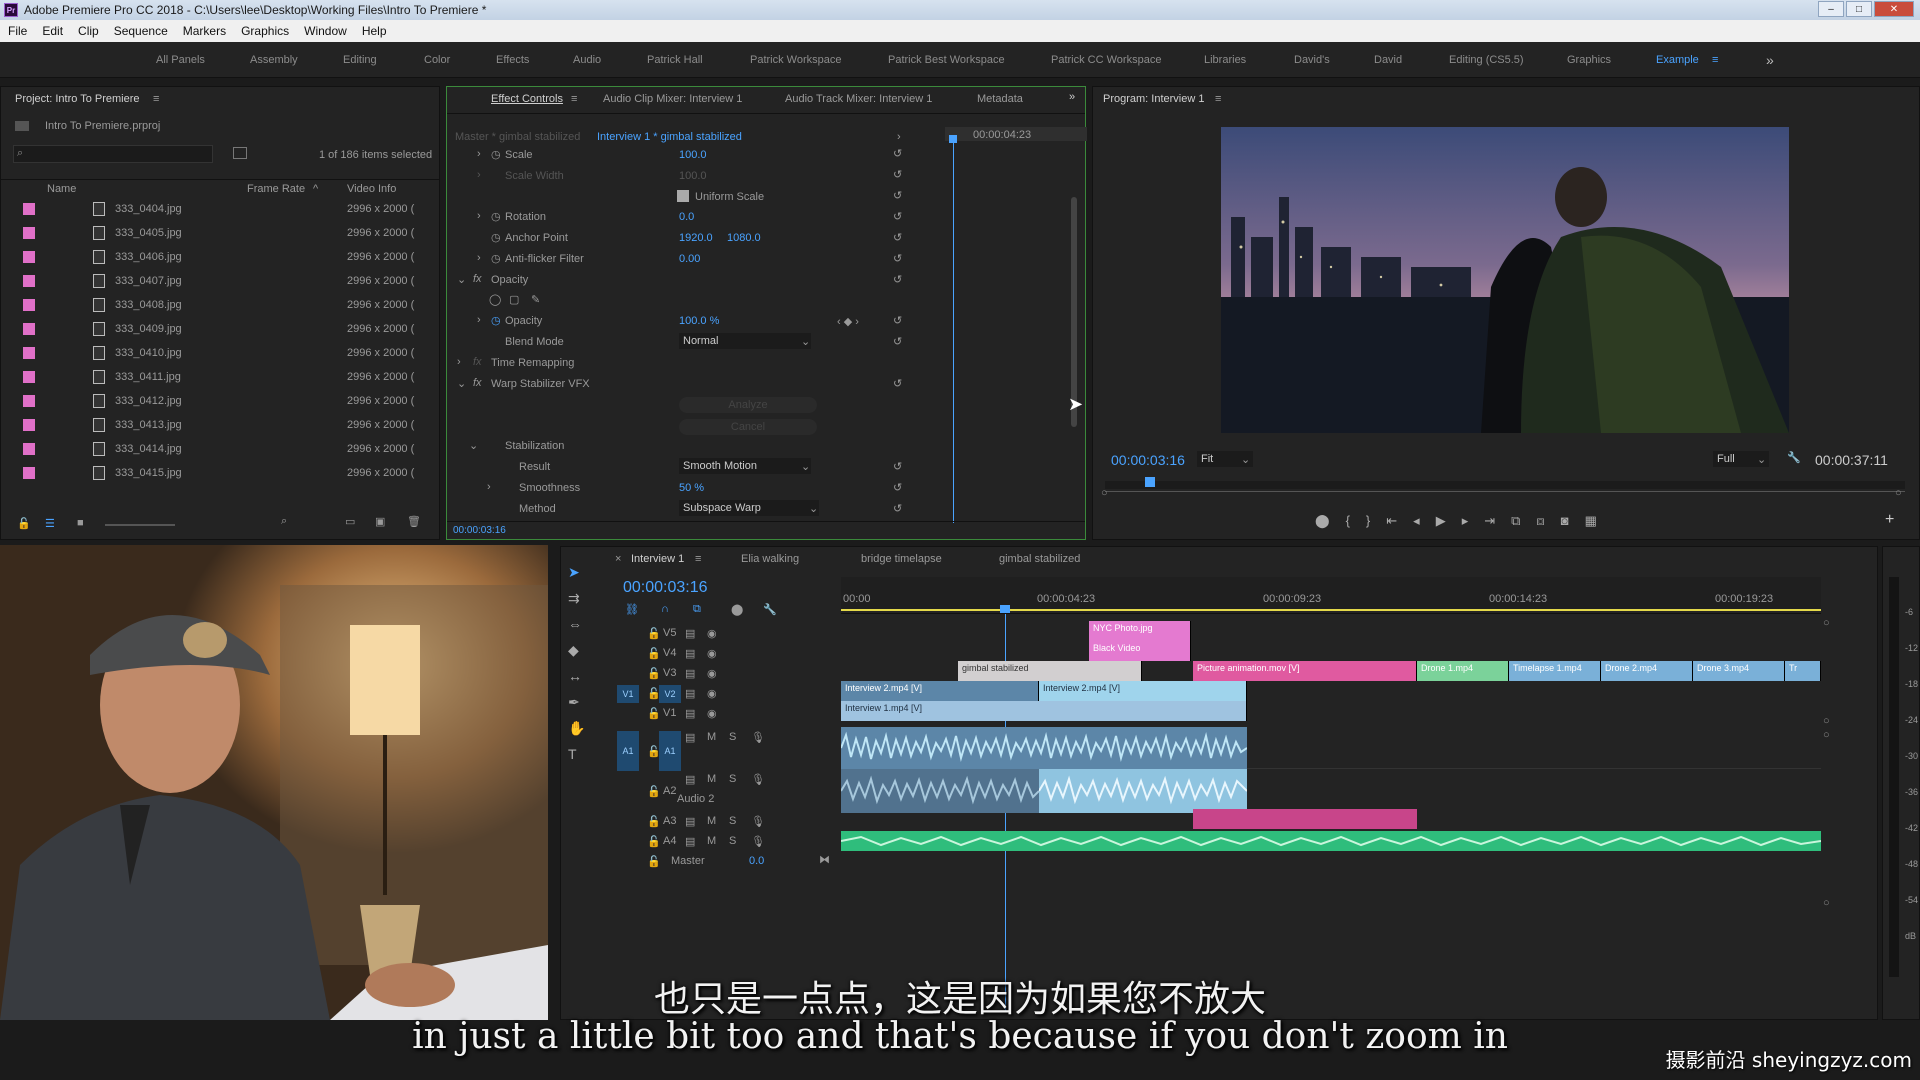 The image size is (1920, 1080). Describe the element at coordinates (618, 559) in the screenshot. I see `close-tab-icon: ×` at that location.